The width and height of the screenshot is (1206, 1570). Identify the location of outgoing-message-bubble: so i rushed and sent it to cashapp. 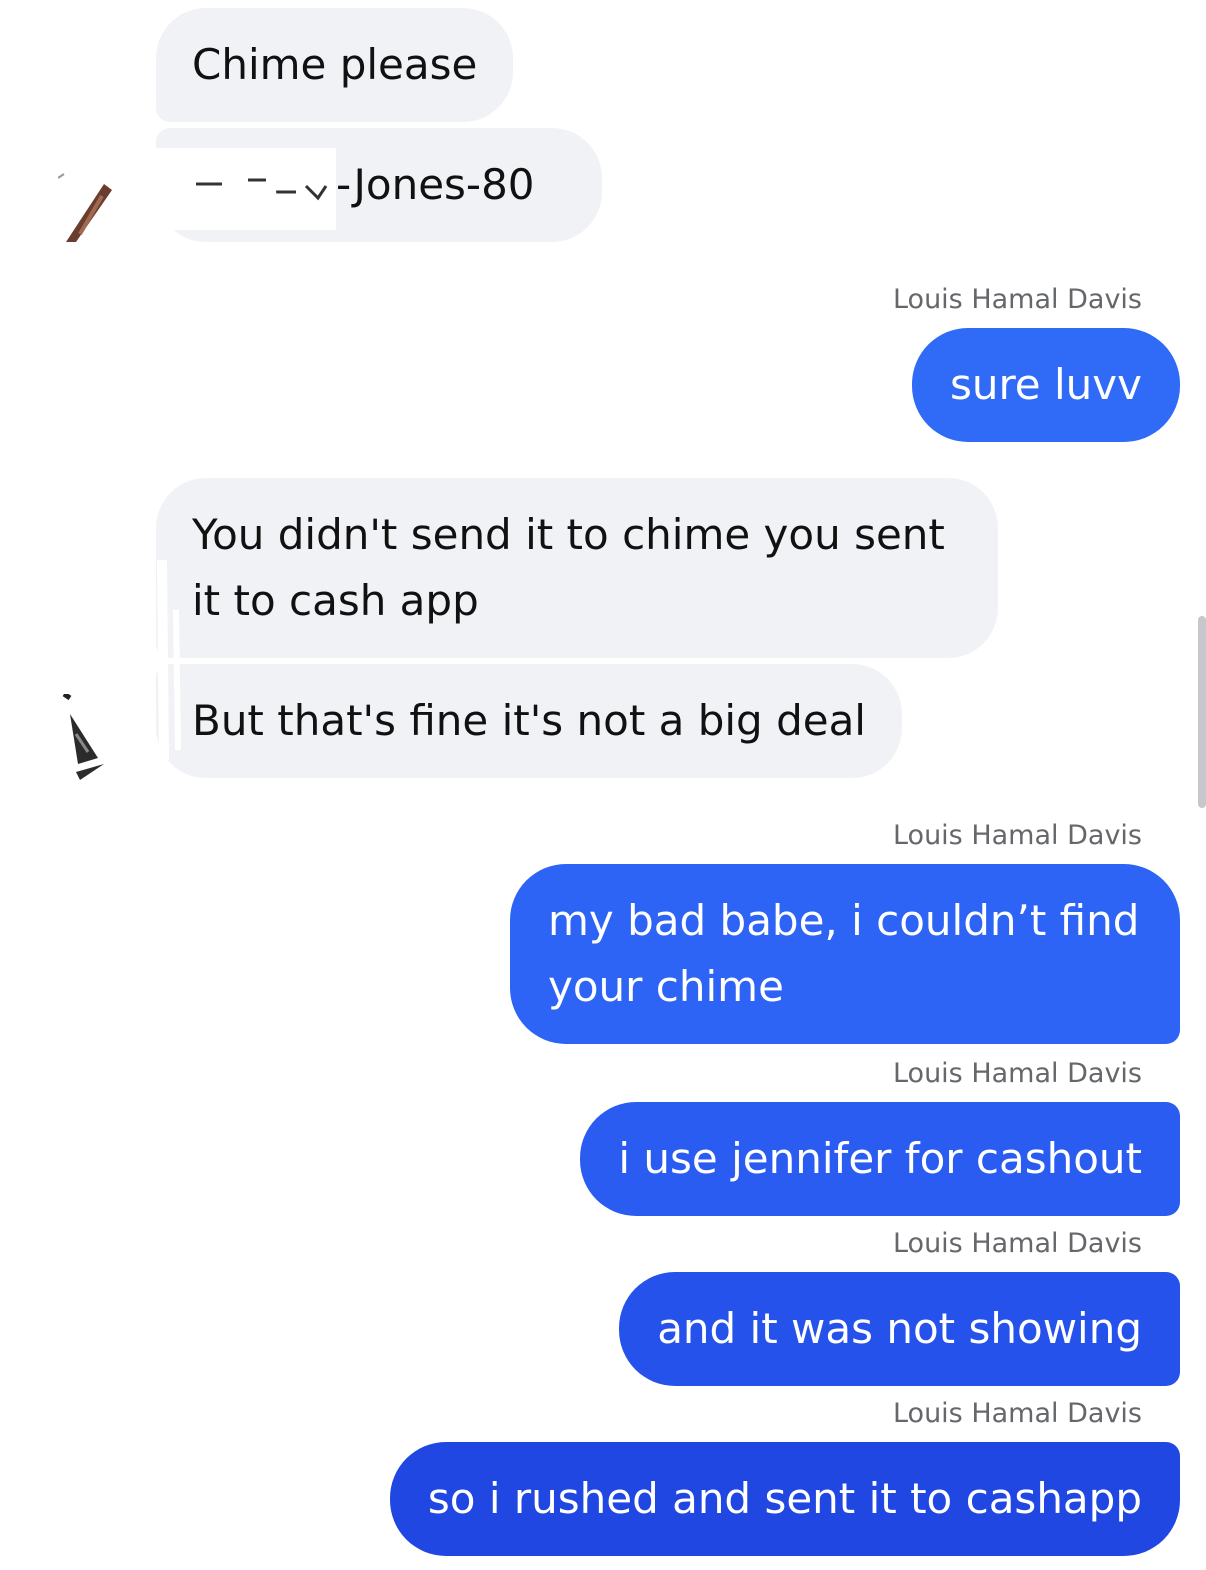
(784, 1499).